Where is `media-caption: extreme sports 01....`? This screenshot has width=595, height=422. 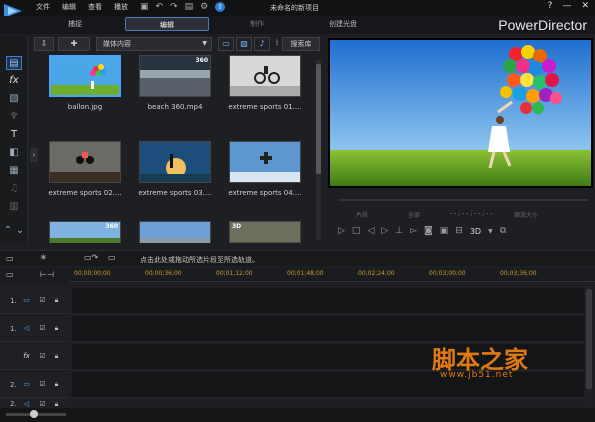
media-caption: extreme sports 01.... is located at coordinates (265, 107).